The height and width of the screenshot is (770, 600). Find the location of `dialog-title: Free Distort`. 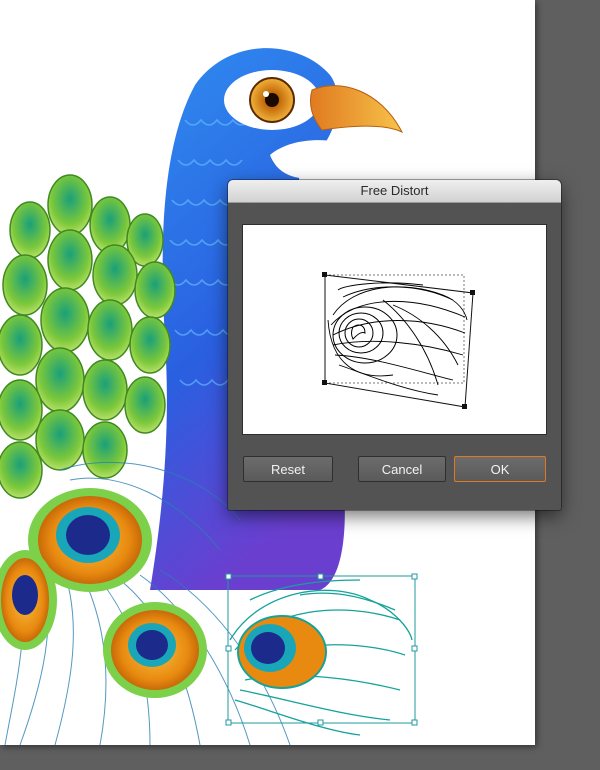

dialog-title: Free Distort is located at coordinates (394, 190).